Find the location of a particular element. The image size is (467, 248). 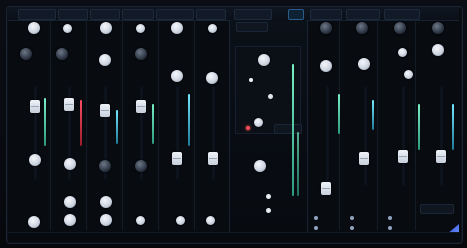

master-button is located at coordinates (252, 27).